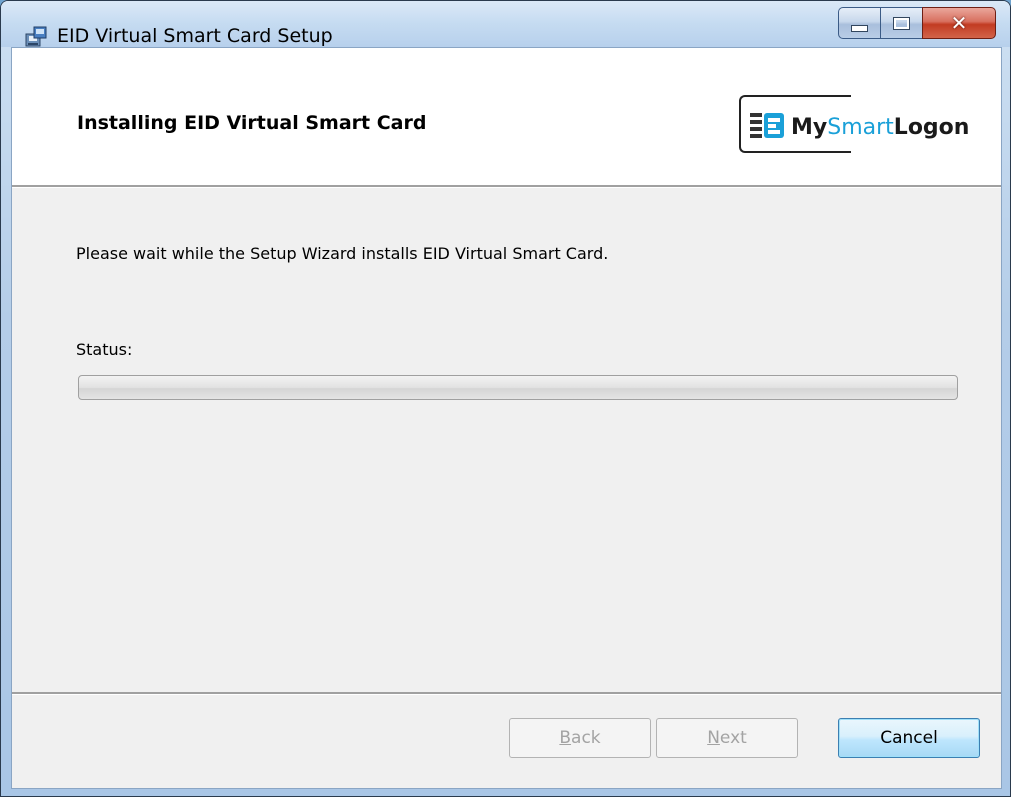 Image resolution: width=1011 pixels, height=797 pixels. I want to click on back-button-accel: B, so click(565, 738).